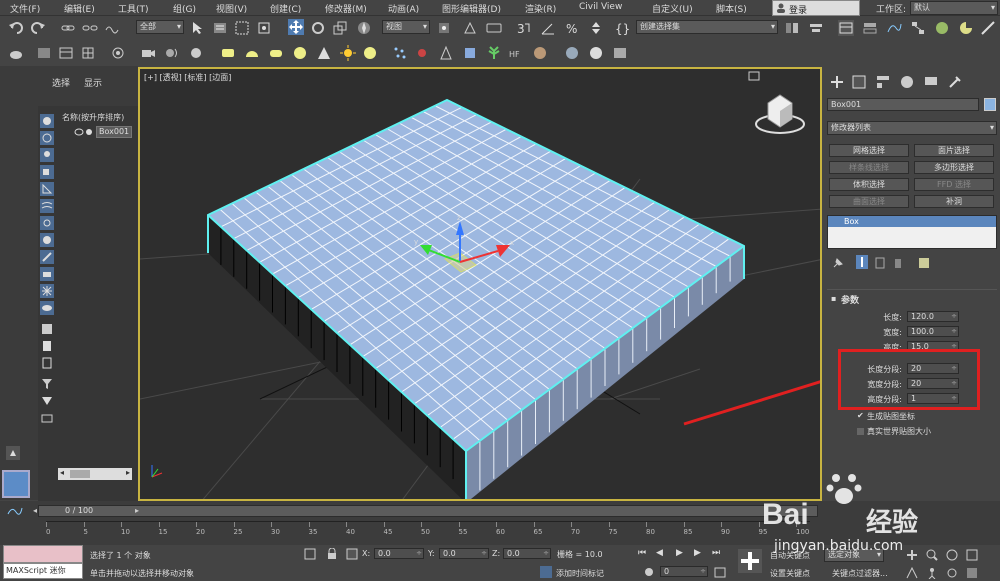 This screenshot has width=1000, height=581. What do you see at coordinates (954, 201) in the screenshot?
I see `cap-holes-button: 补洞` at bounding box center [954, 201].